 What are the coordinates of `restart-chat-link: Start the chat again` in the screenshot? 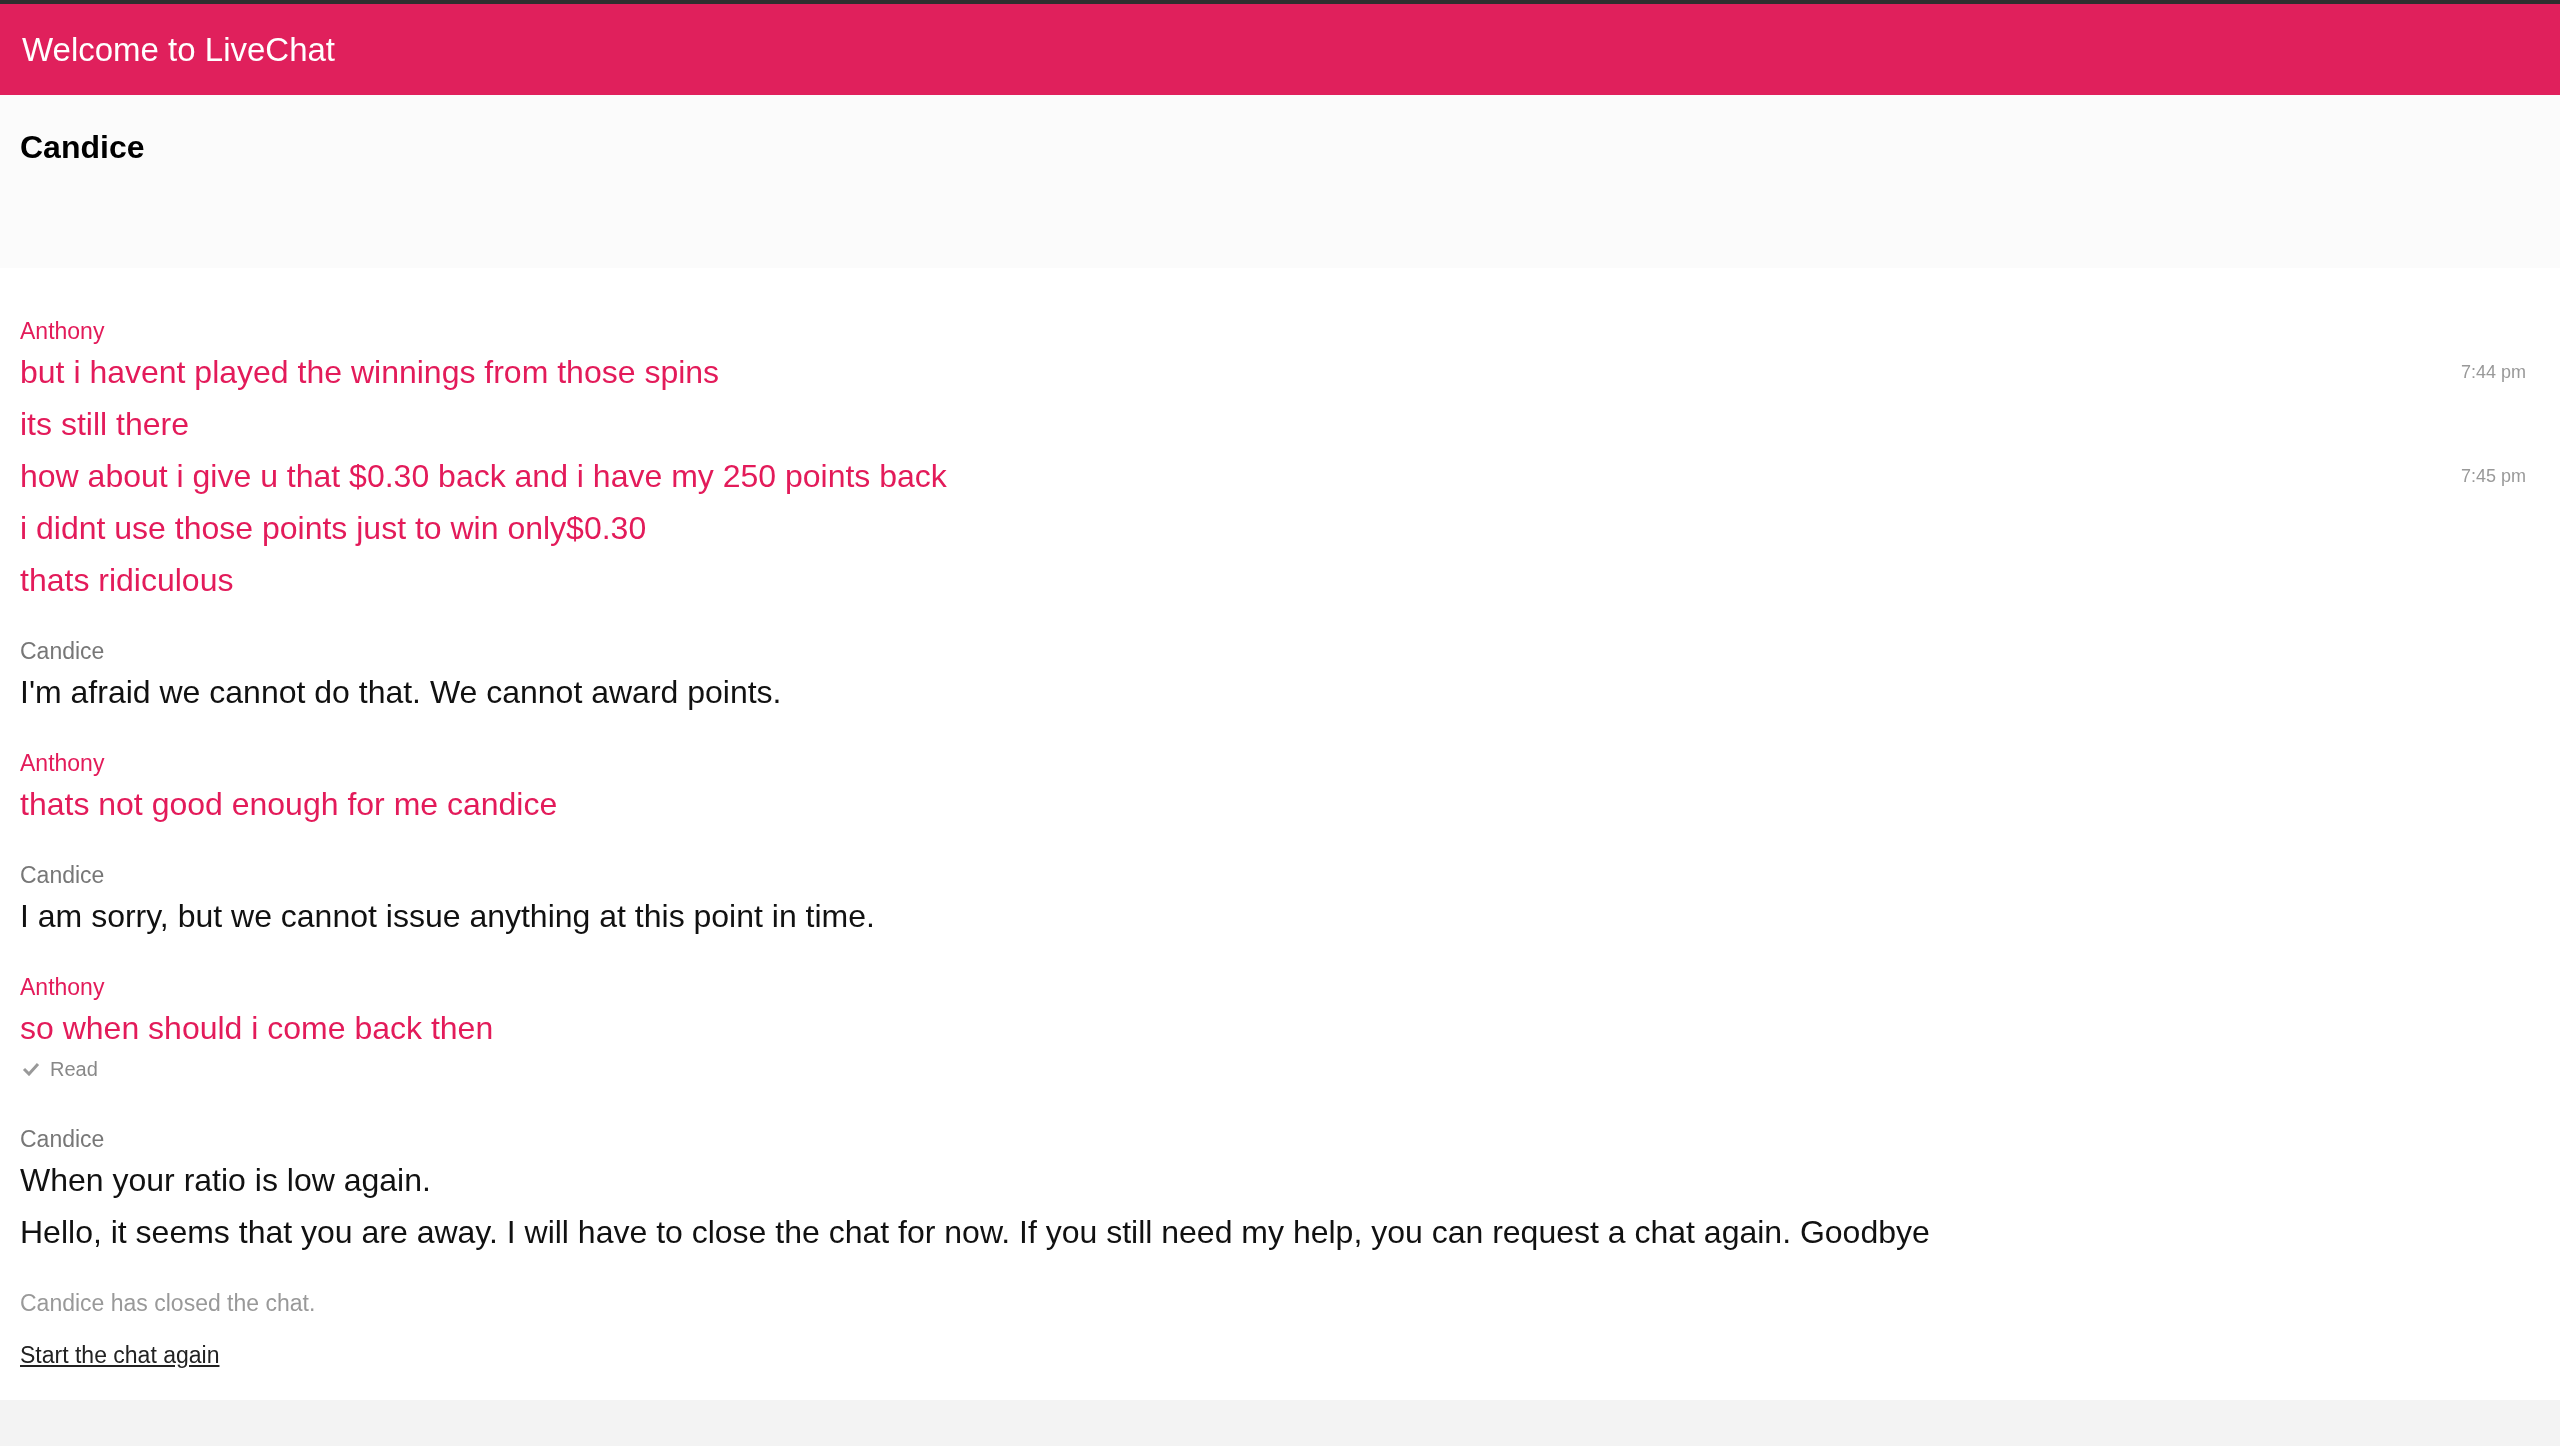 It's located at (120, 1355).